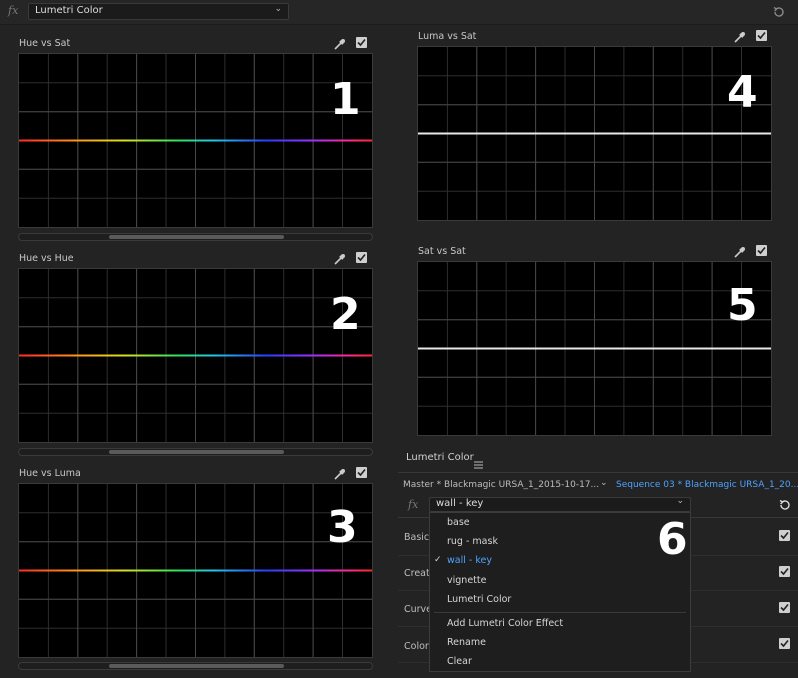 This screenshot has width=798, height=678. Describe the element at coordinates (69, 10) in the screenshot. I see `effect-select-label: Lumetri Color` at that location.